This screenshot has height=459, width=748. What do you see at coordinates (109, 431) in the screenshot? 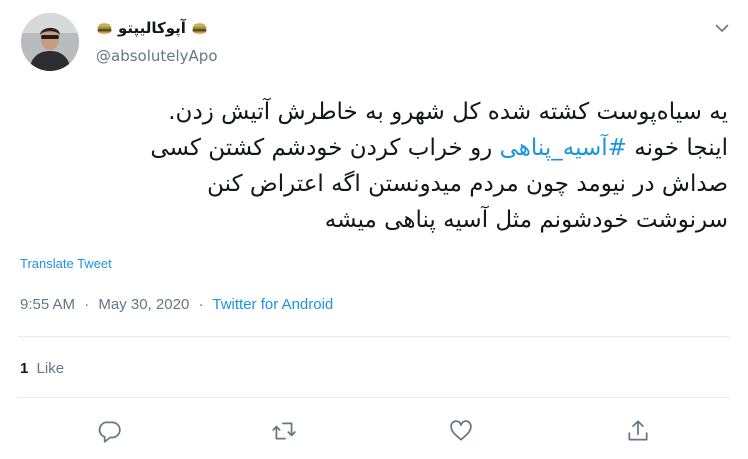
I see `reply-icon` at bounding box center [109, 431].